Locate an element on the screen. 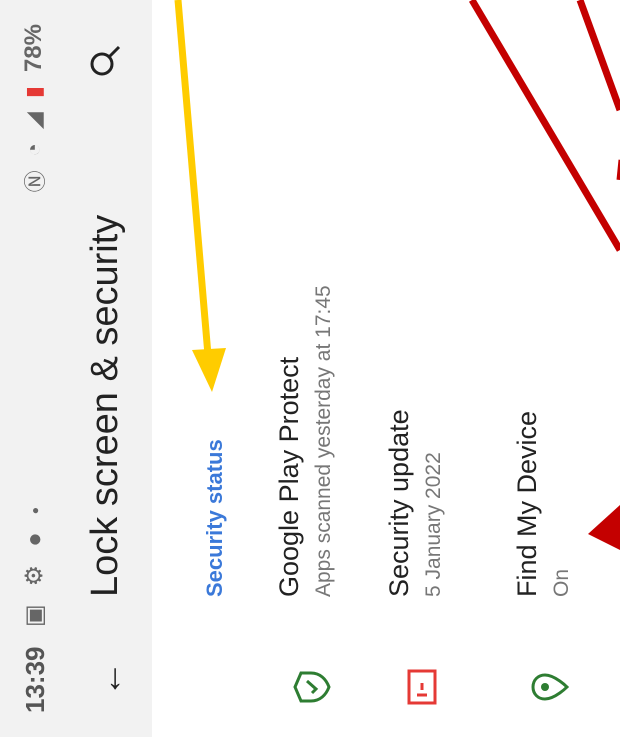 The width and height of the screenshot is (620, 737). item-title: Find My Device is located at coordinates (527, 503).